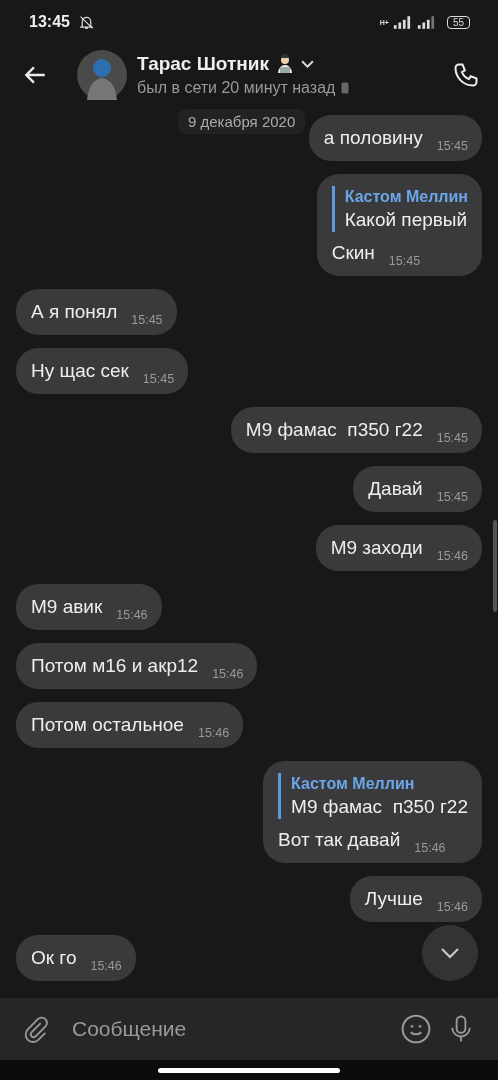  Describe the element at coordinates (107, 725) in the screenshot. I see `message-text: Потом остальное` at that location.